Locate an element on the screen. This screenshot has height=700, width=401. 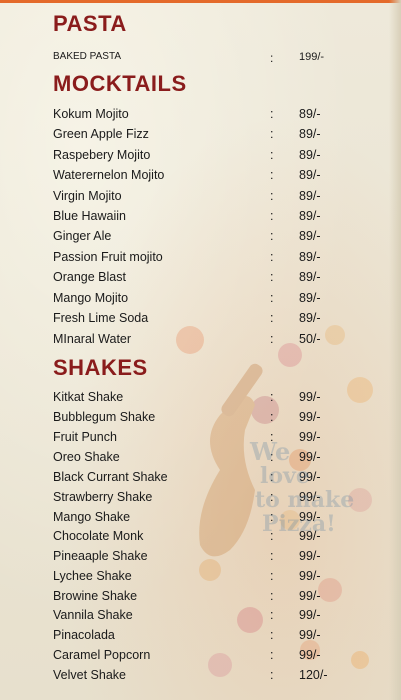
menu-item: Velvet Shake: 120/- is located at coordinates (203, 678).